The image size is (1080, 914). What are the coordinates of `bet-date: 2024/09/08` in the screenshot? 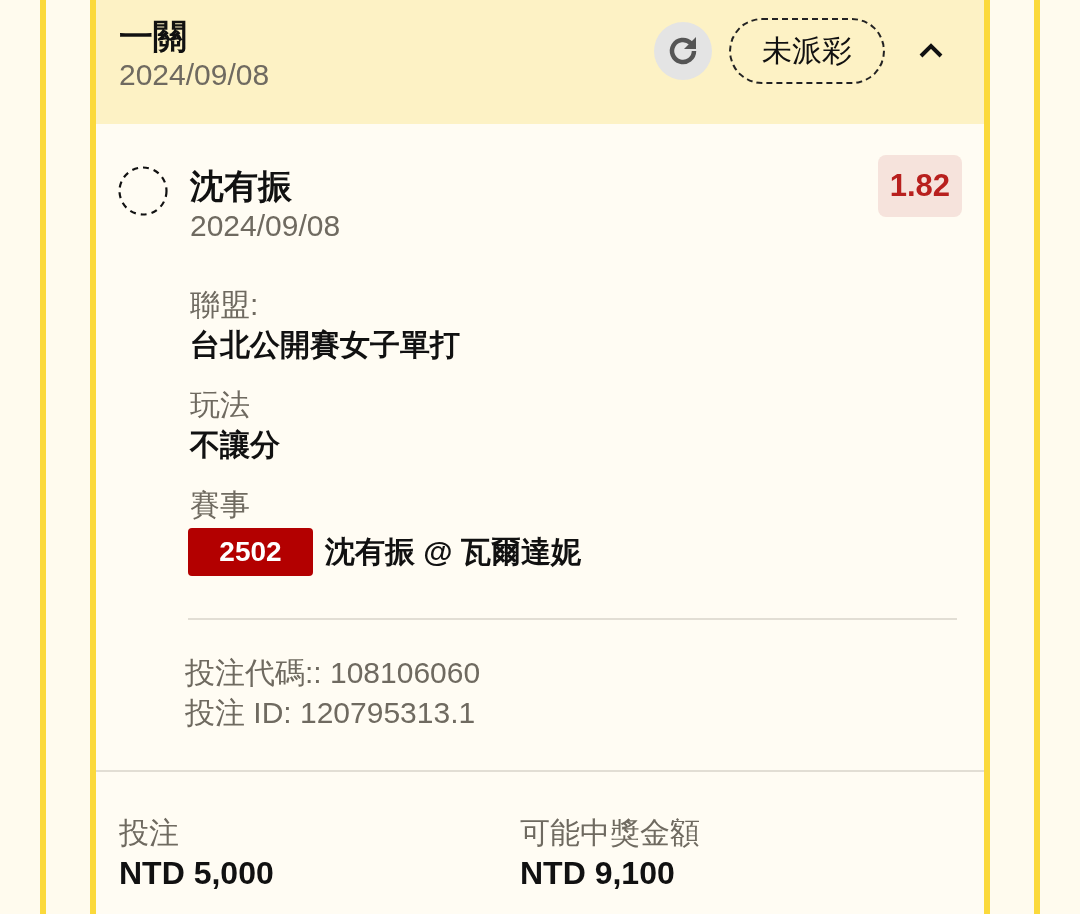 It's located at (194, 75).